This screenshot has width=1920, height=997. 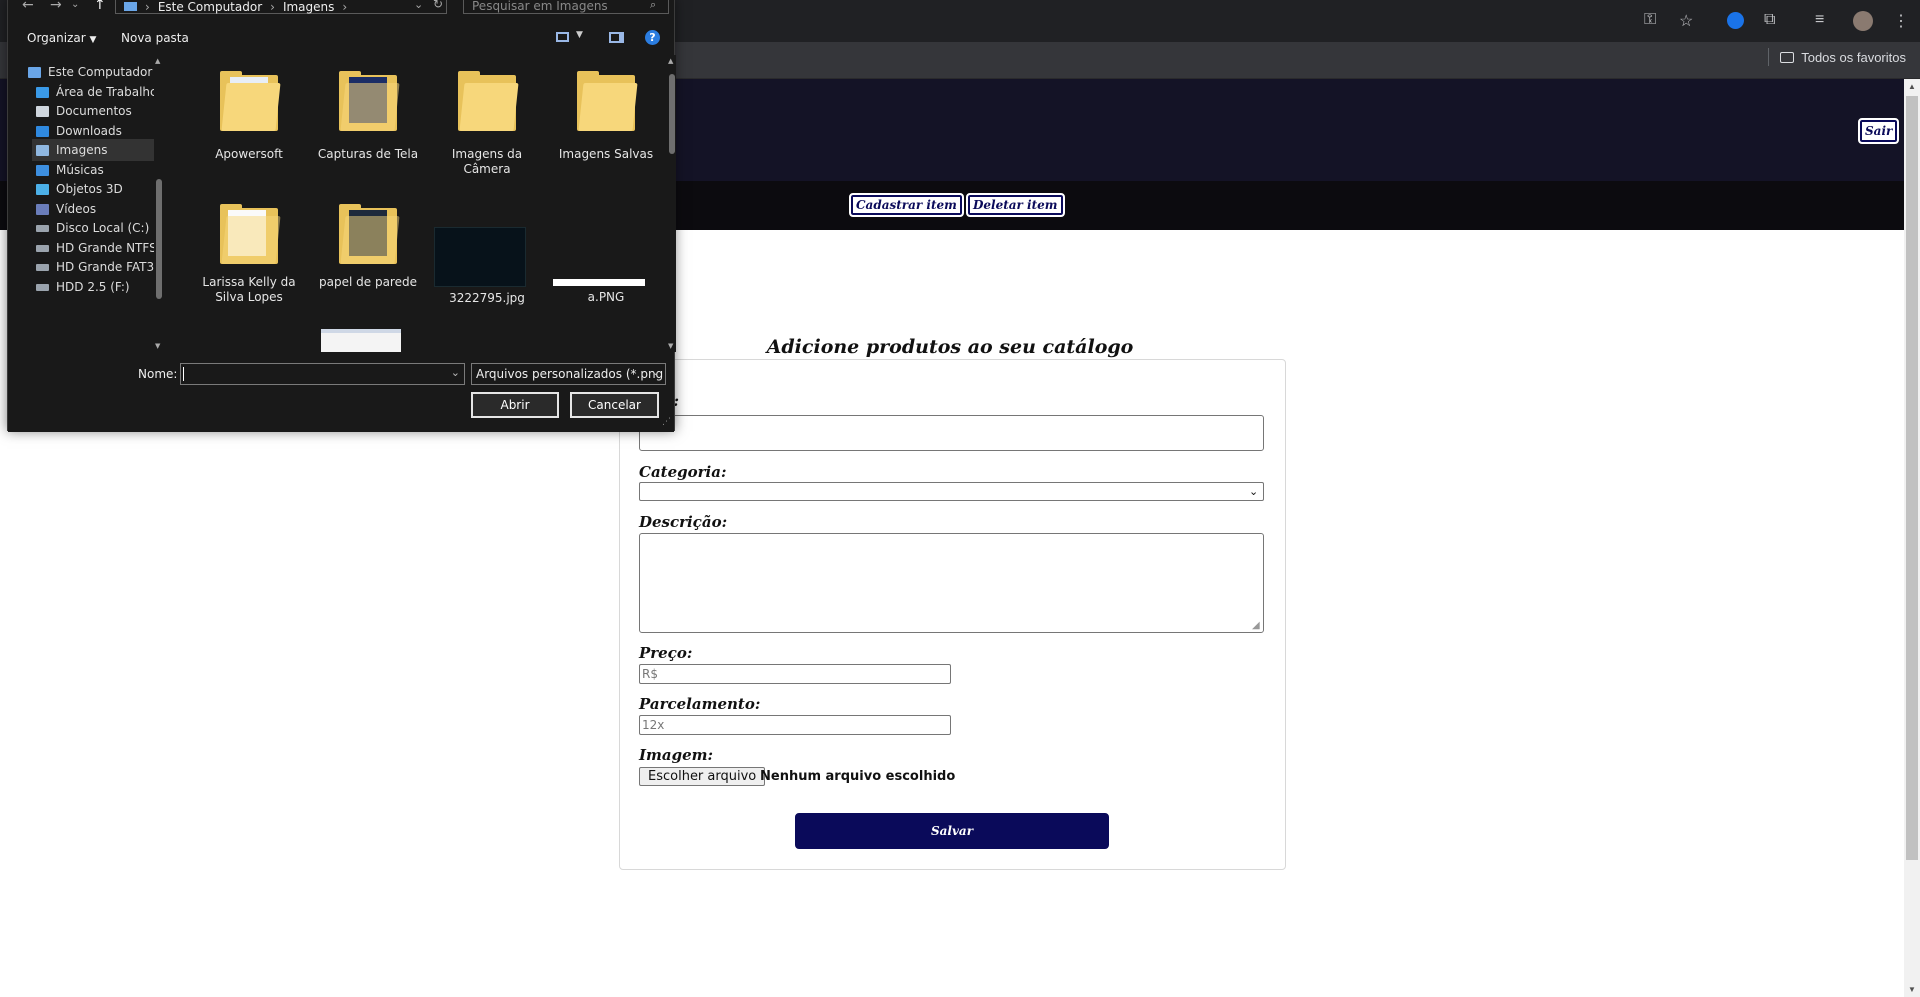 What do you see at coordinates (56, 6) in the screenshot?
I see `forward-arrow-icon: →` at bounding box center [56, 6].